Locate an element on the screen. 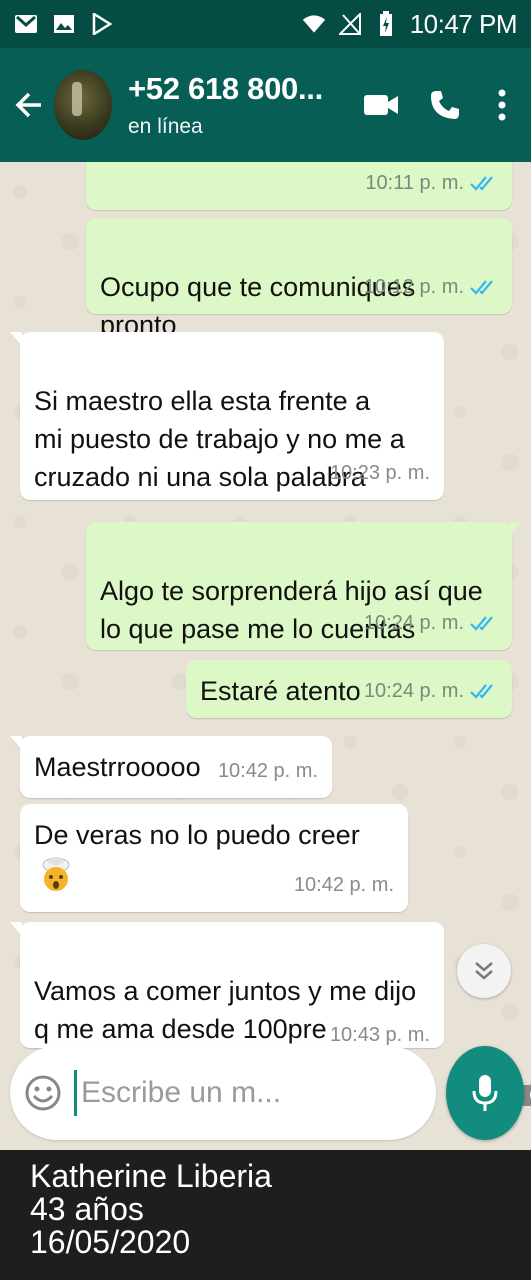 This screenshot has height=1280, width=531. scroll-to-bottom-button is located at coordinates (484, 971).